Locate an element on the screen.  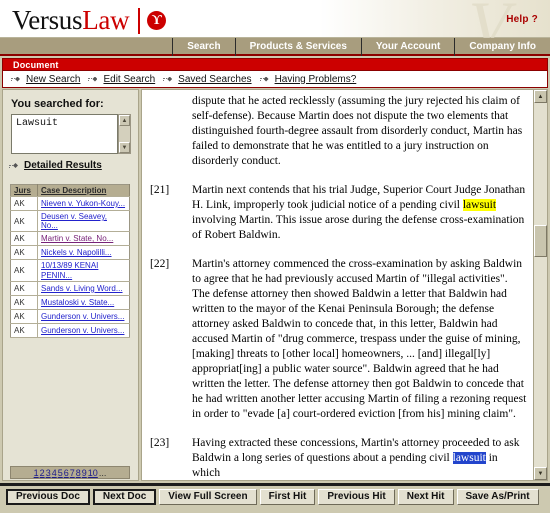
page-link-10: 10 is located at coordinates (92, 473).